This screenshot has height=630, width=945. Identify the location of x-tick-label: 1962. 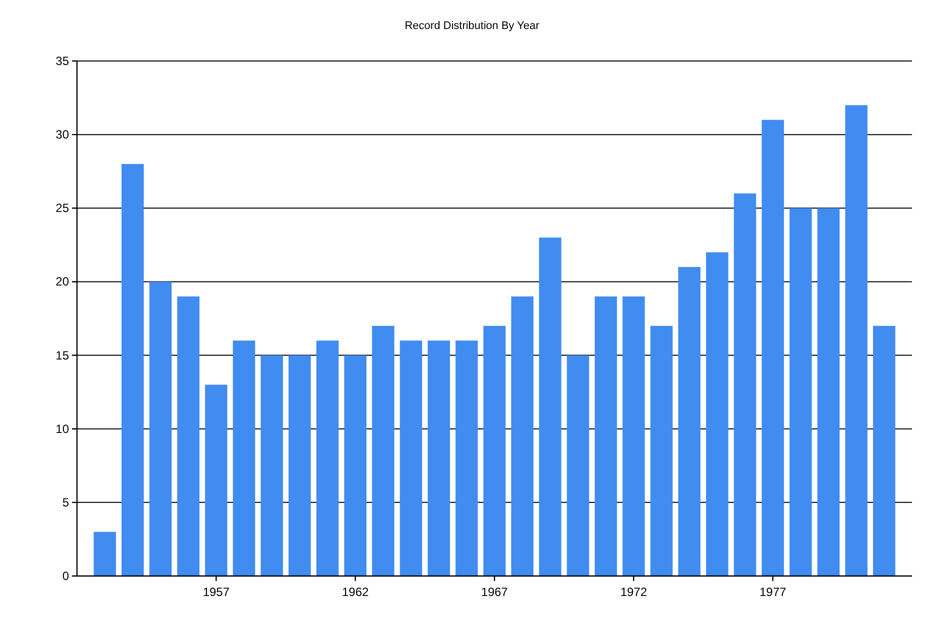
(355, 592).